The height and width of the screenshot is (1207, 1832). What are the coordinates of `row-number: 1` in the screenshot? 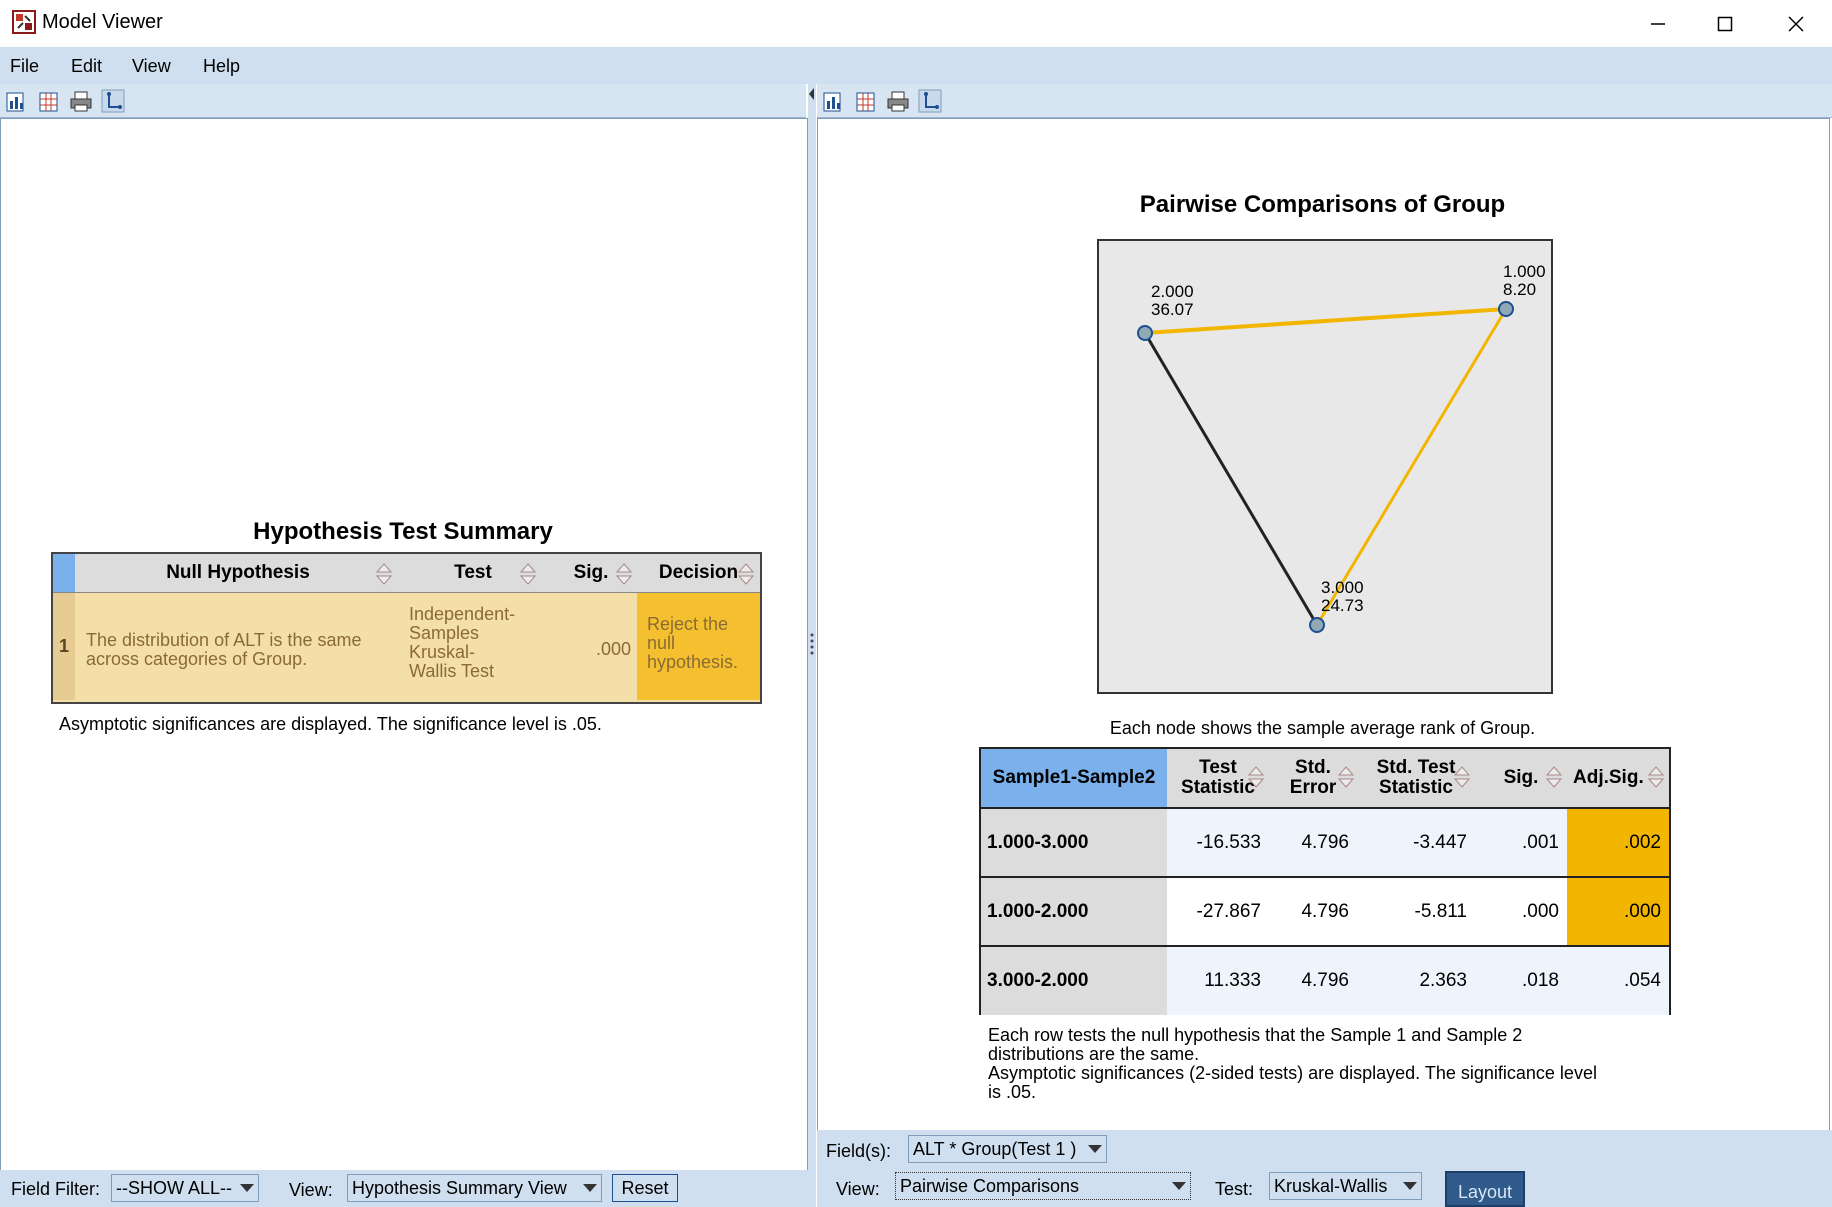 It's located at (64, 646).